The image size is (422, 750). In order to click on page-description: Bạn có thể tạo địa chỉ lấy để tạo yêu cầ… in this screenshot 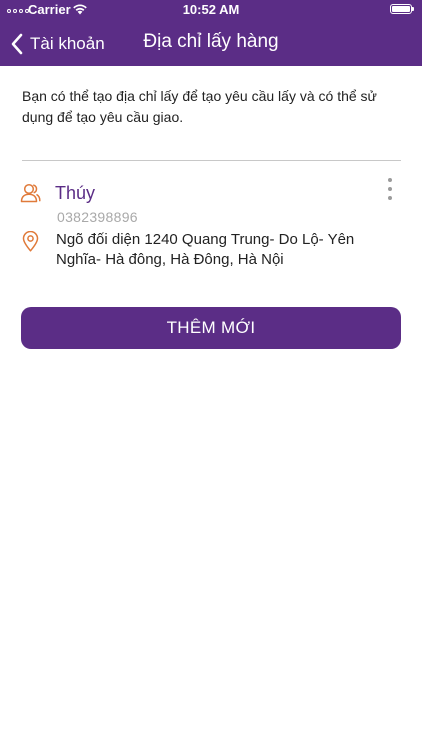, I will do `click(199, 106)`.